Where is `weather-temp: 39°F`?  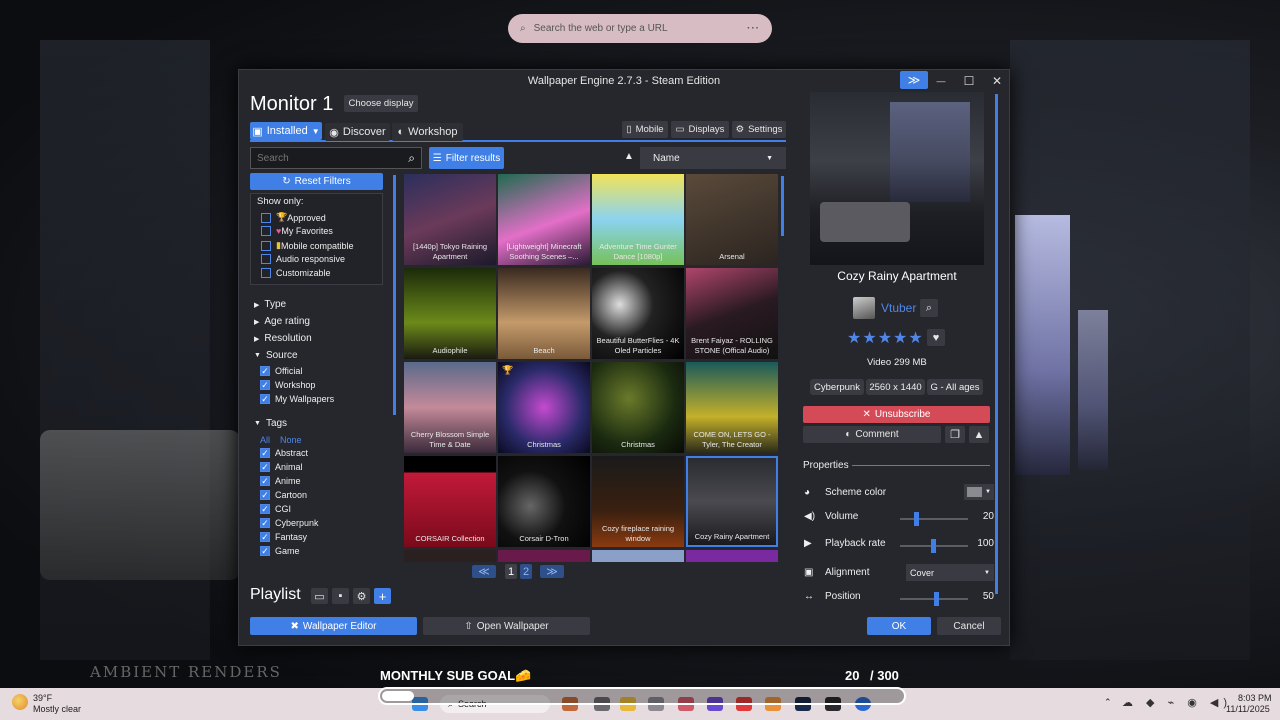 weather-temp: 39°F is located at coordinates (42, 698).